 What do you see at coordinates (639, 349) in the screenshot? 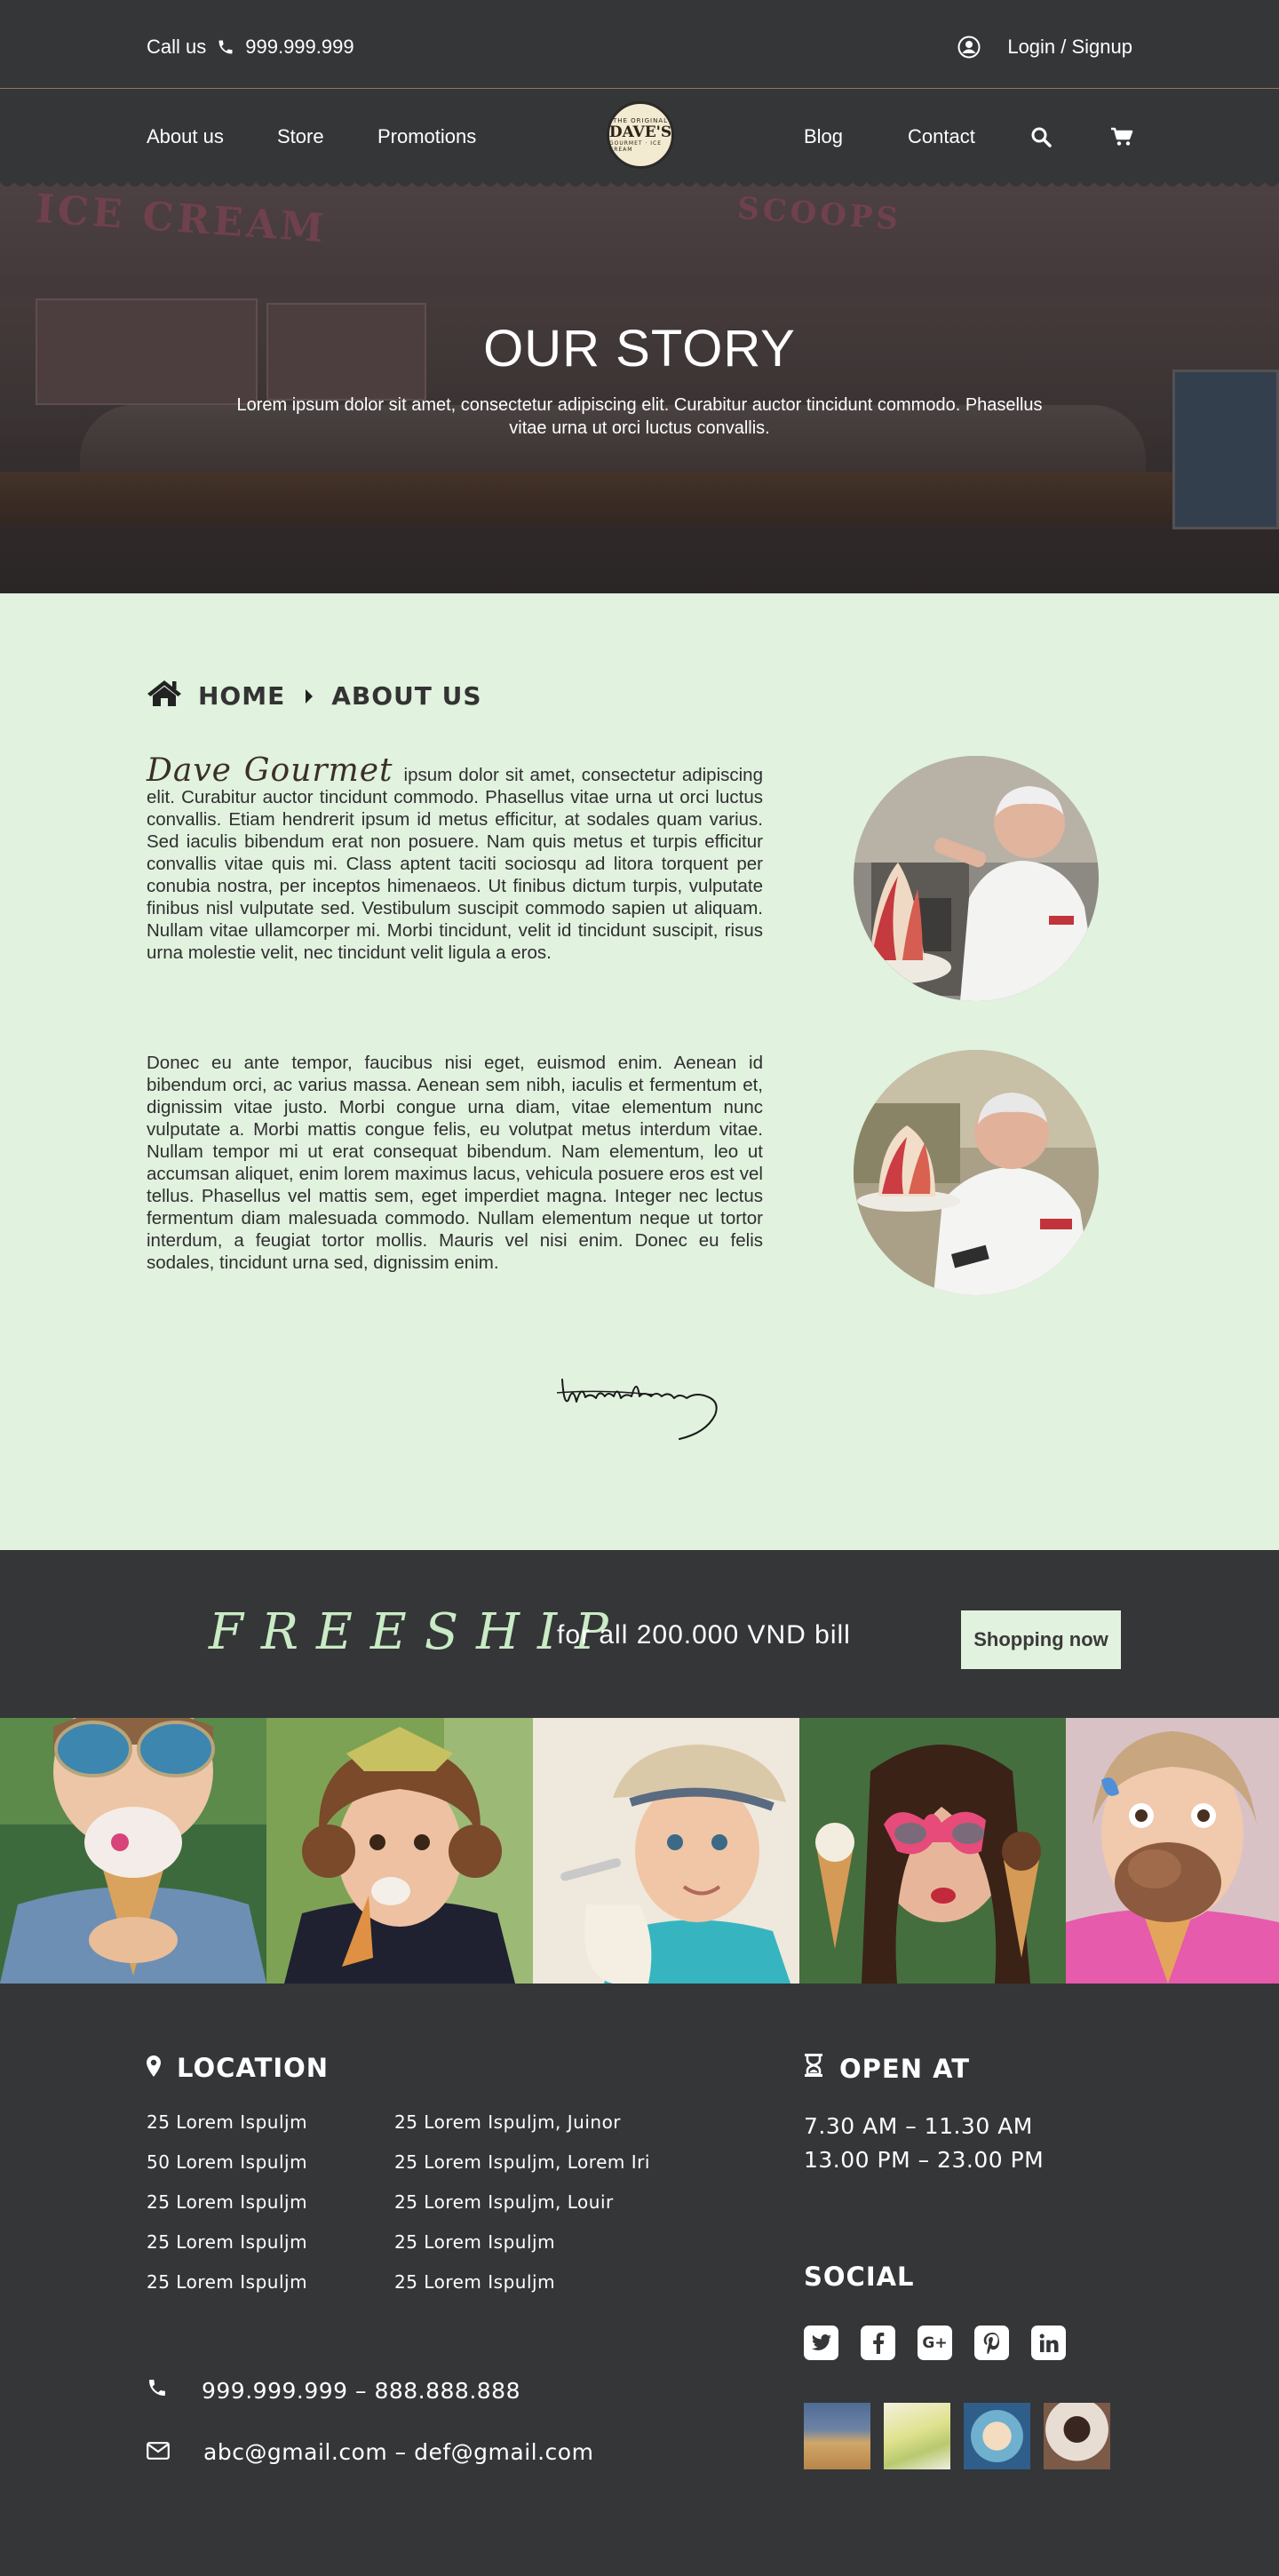
I see `hero-title: OUR STORY` at bounding box center [639, 349].